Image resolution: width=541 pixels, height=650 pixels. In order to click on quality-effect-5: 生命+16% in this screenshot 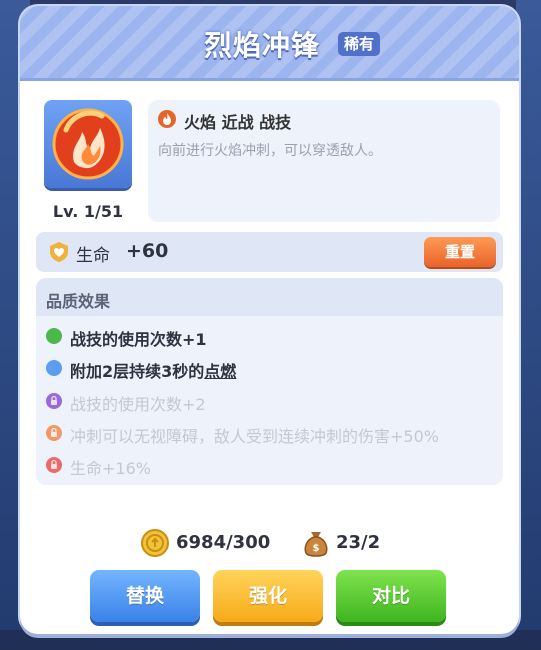, I will do `click(271, 466)`.